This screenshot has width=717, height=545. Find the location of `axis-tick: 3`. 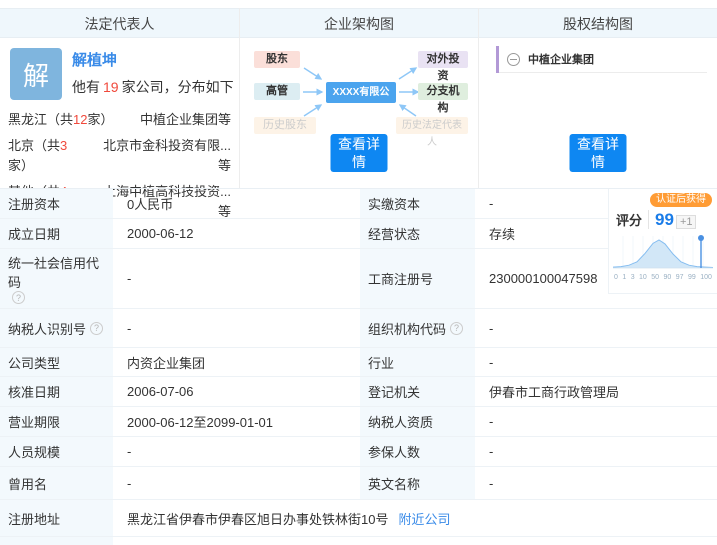

axis-tick: 3 is located at coordinates (632, 277).